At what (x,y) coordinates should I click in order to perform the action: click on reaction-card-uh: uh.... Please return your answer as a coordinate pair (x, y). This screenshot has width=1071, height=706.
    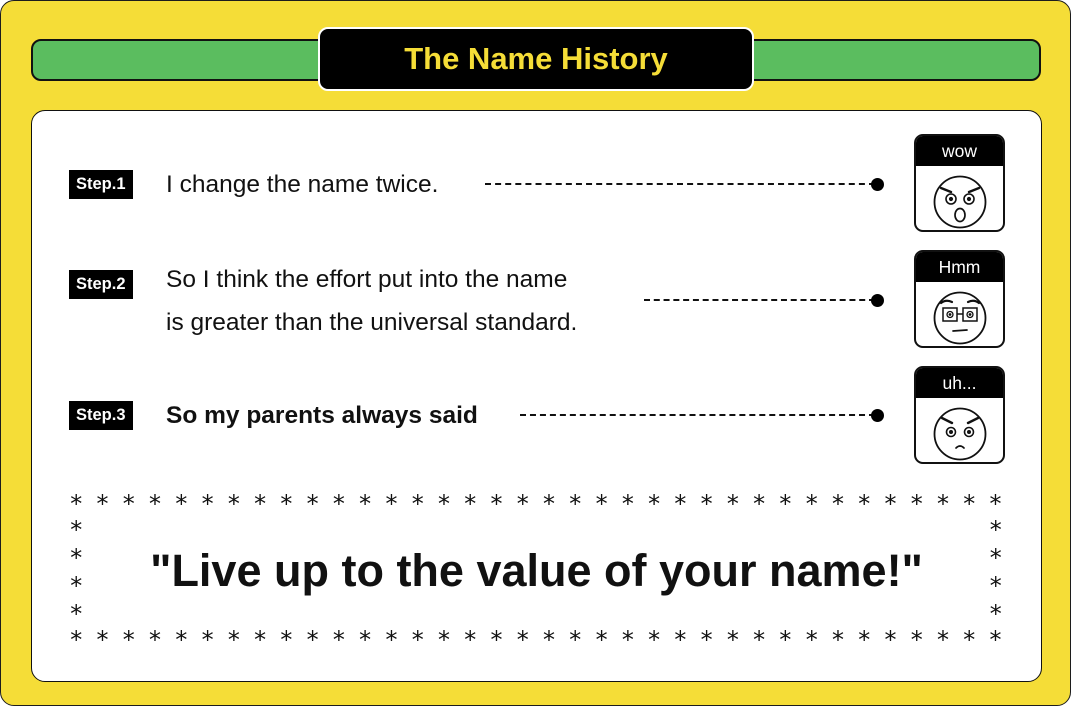
    Looking at the image, I should click on (959, 415).